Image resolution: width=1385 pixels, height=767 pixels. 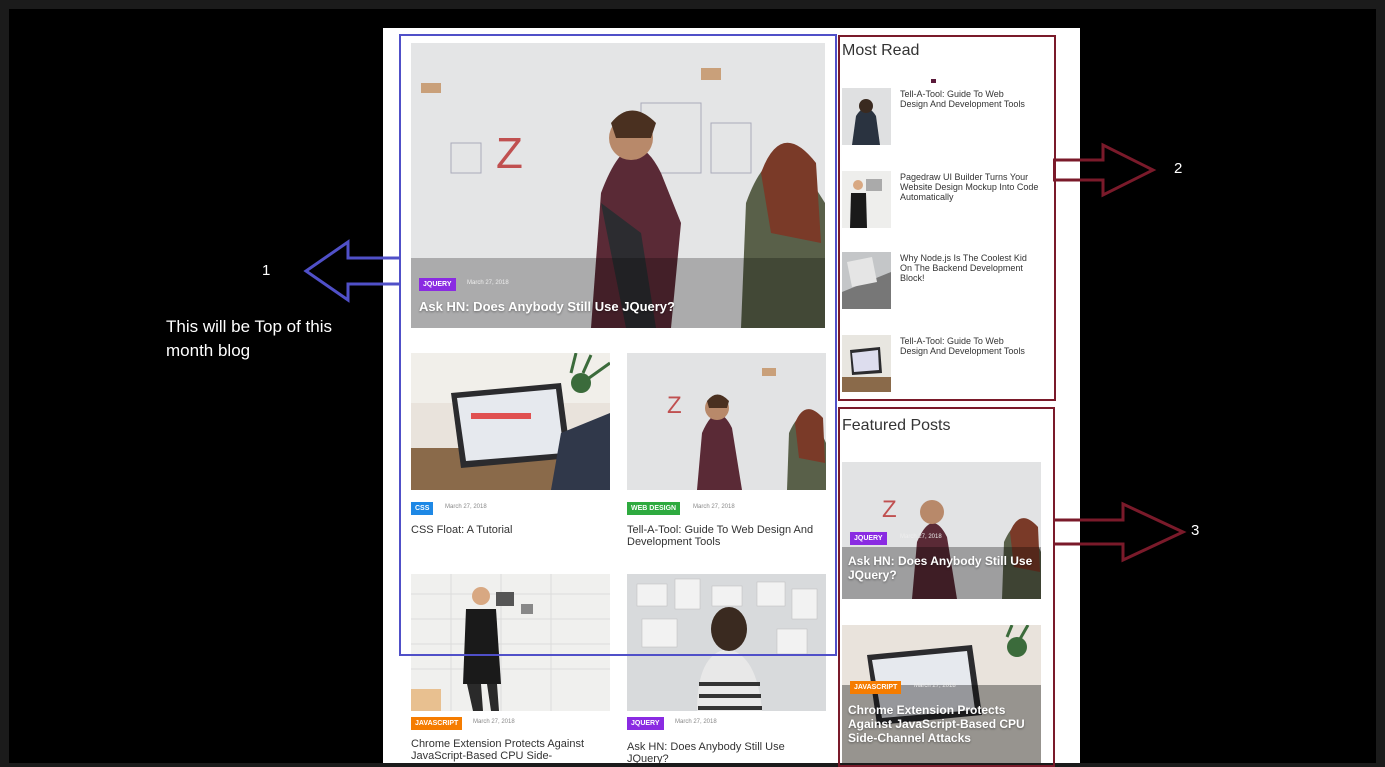 I want to click on card-category-badge: JAVASCRIPT, so click(x=437, y=723).